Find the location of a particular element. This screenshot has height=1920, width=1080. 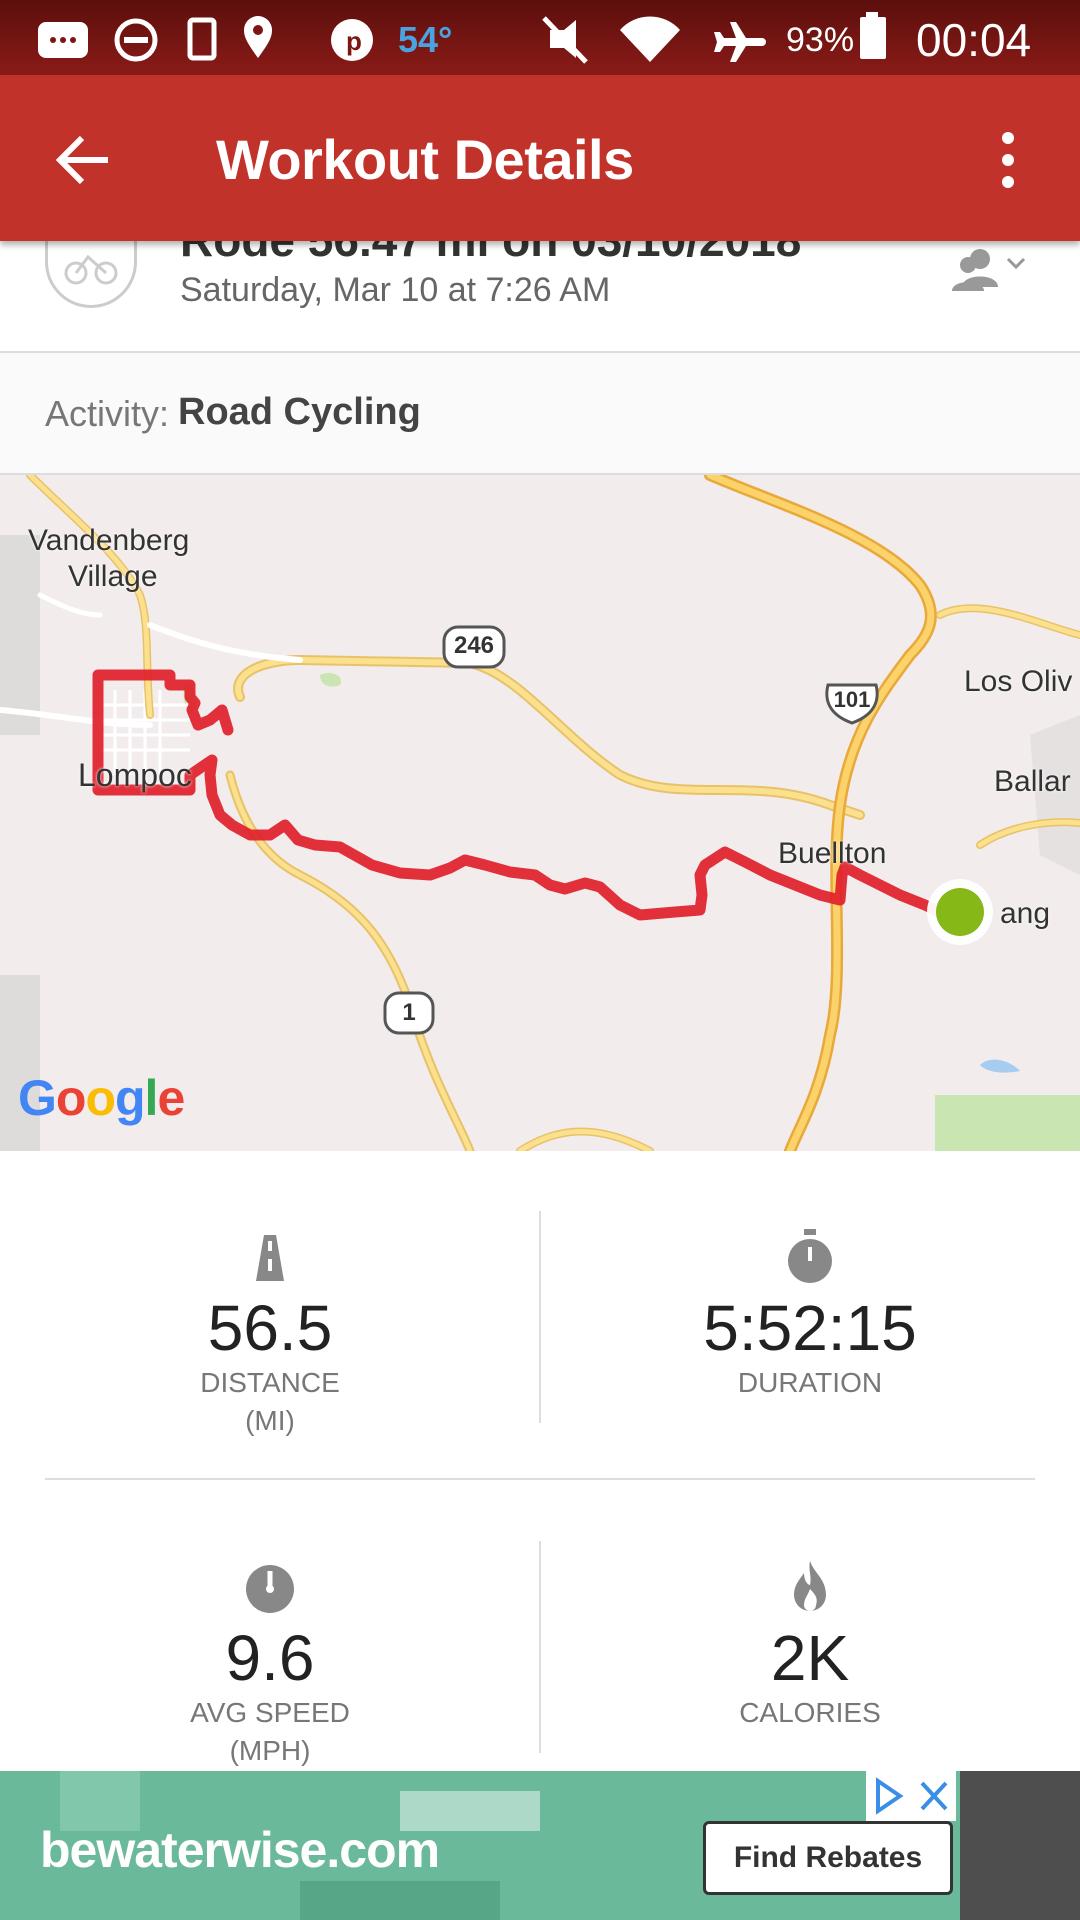

stat-avg-speed: 9.6 AVG SPEED (MPH) is located at coordinates (270, 1663).